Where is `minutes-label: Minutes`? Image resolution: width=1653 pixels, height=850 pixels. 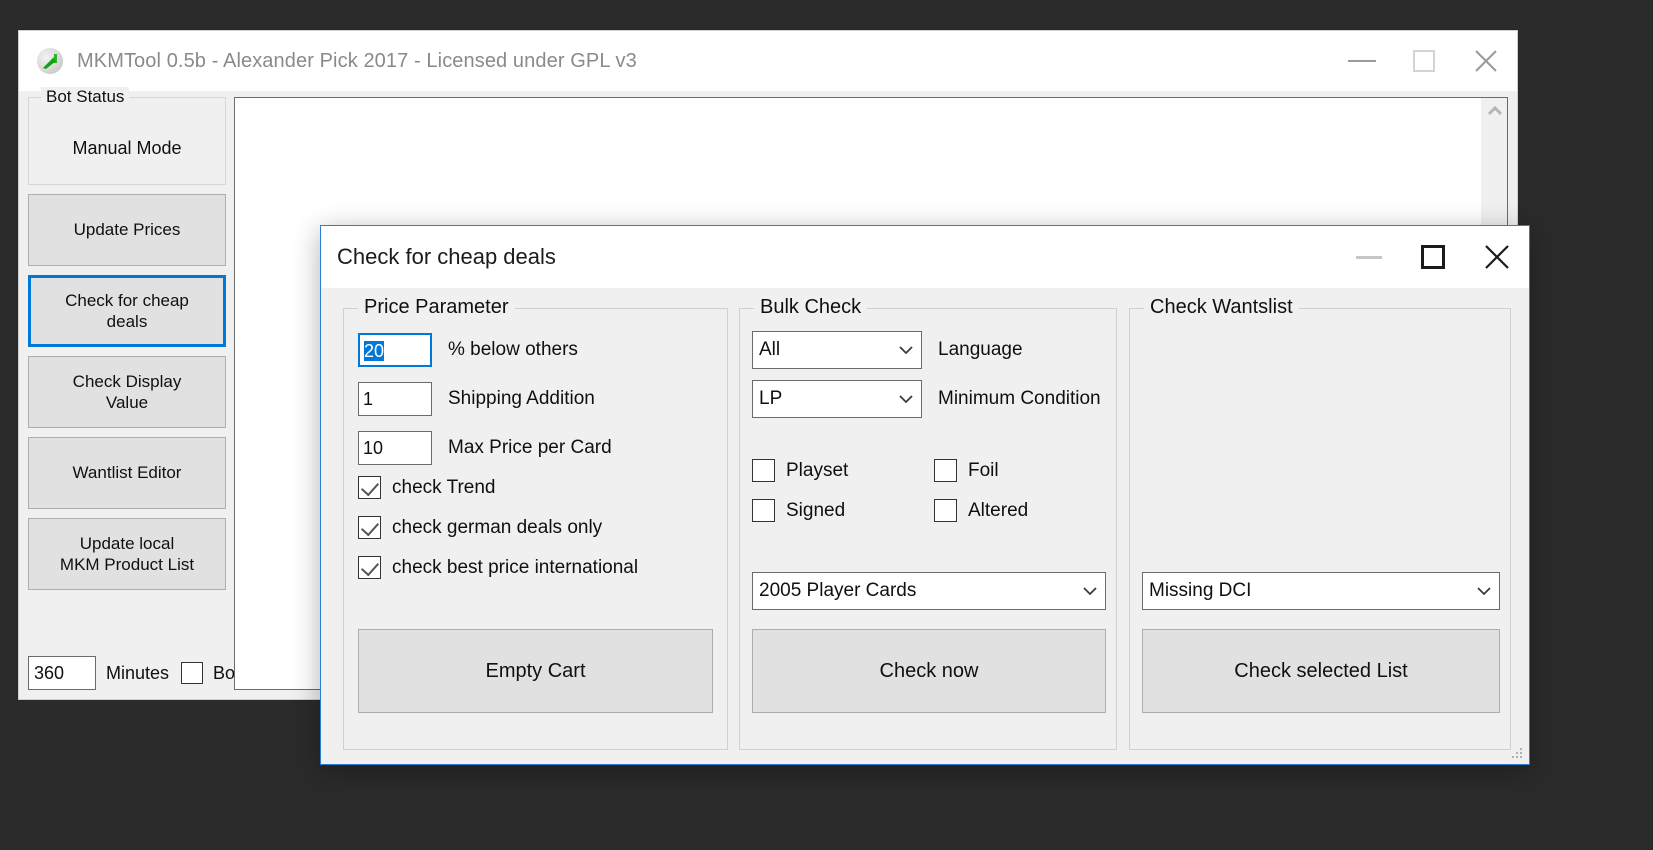 minutes-label: Minutes is located at coordinates (138, 672).